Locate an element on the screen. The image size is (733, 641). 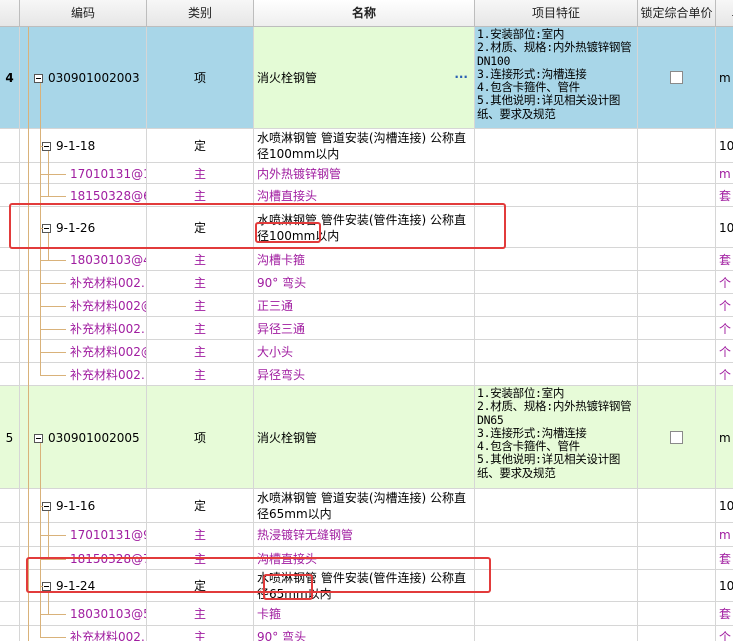
name-cell: 水喷淋钢管 管件安装(管件连接) 公称直径65mm以内 is located at coordinates (364, 586).